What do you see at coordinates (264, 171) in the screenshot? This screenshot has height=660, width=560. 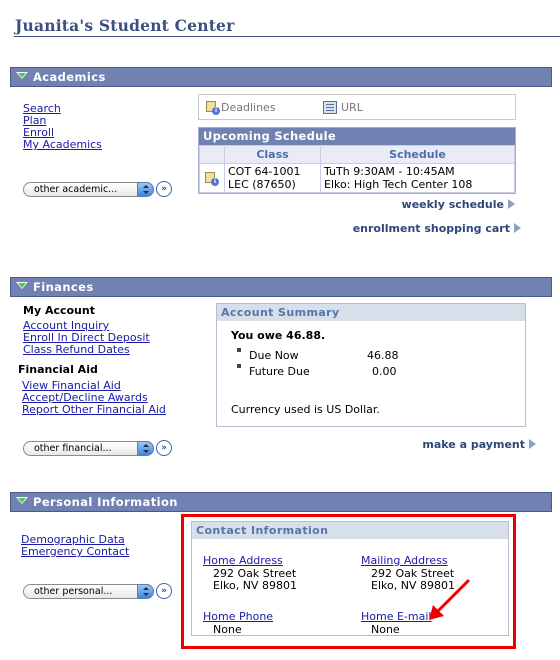 I see `class-code: COT 64-1001` at bounding box center [264, 171].